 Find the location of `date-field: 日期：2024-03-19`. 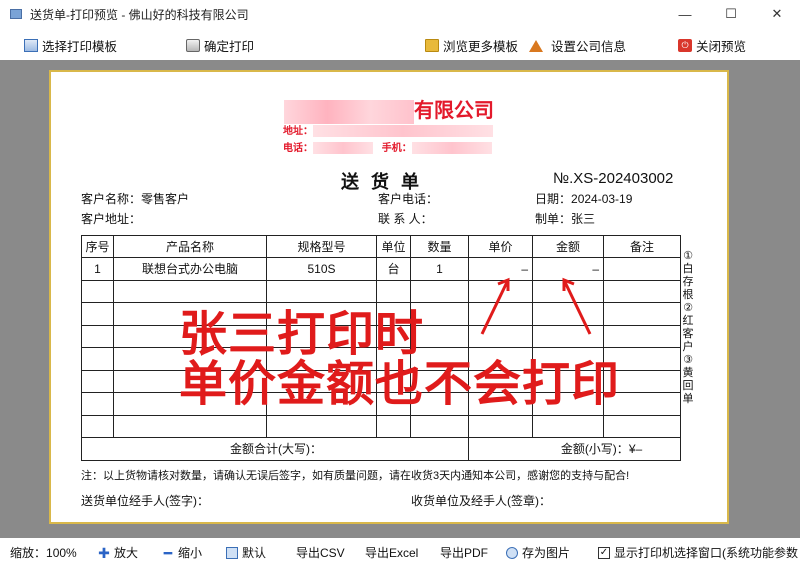

date-field: 日期：2024-03-19 is located at coordinates (583, 198).